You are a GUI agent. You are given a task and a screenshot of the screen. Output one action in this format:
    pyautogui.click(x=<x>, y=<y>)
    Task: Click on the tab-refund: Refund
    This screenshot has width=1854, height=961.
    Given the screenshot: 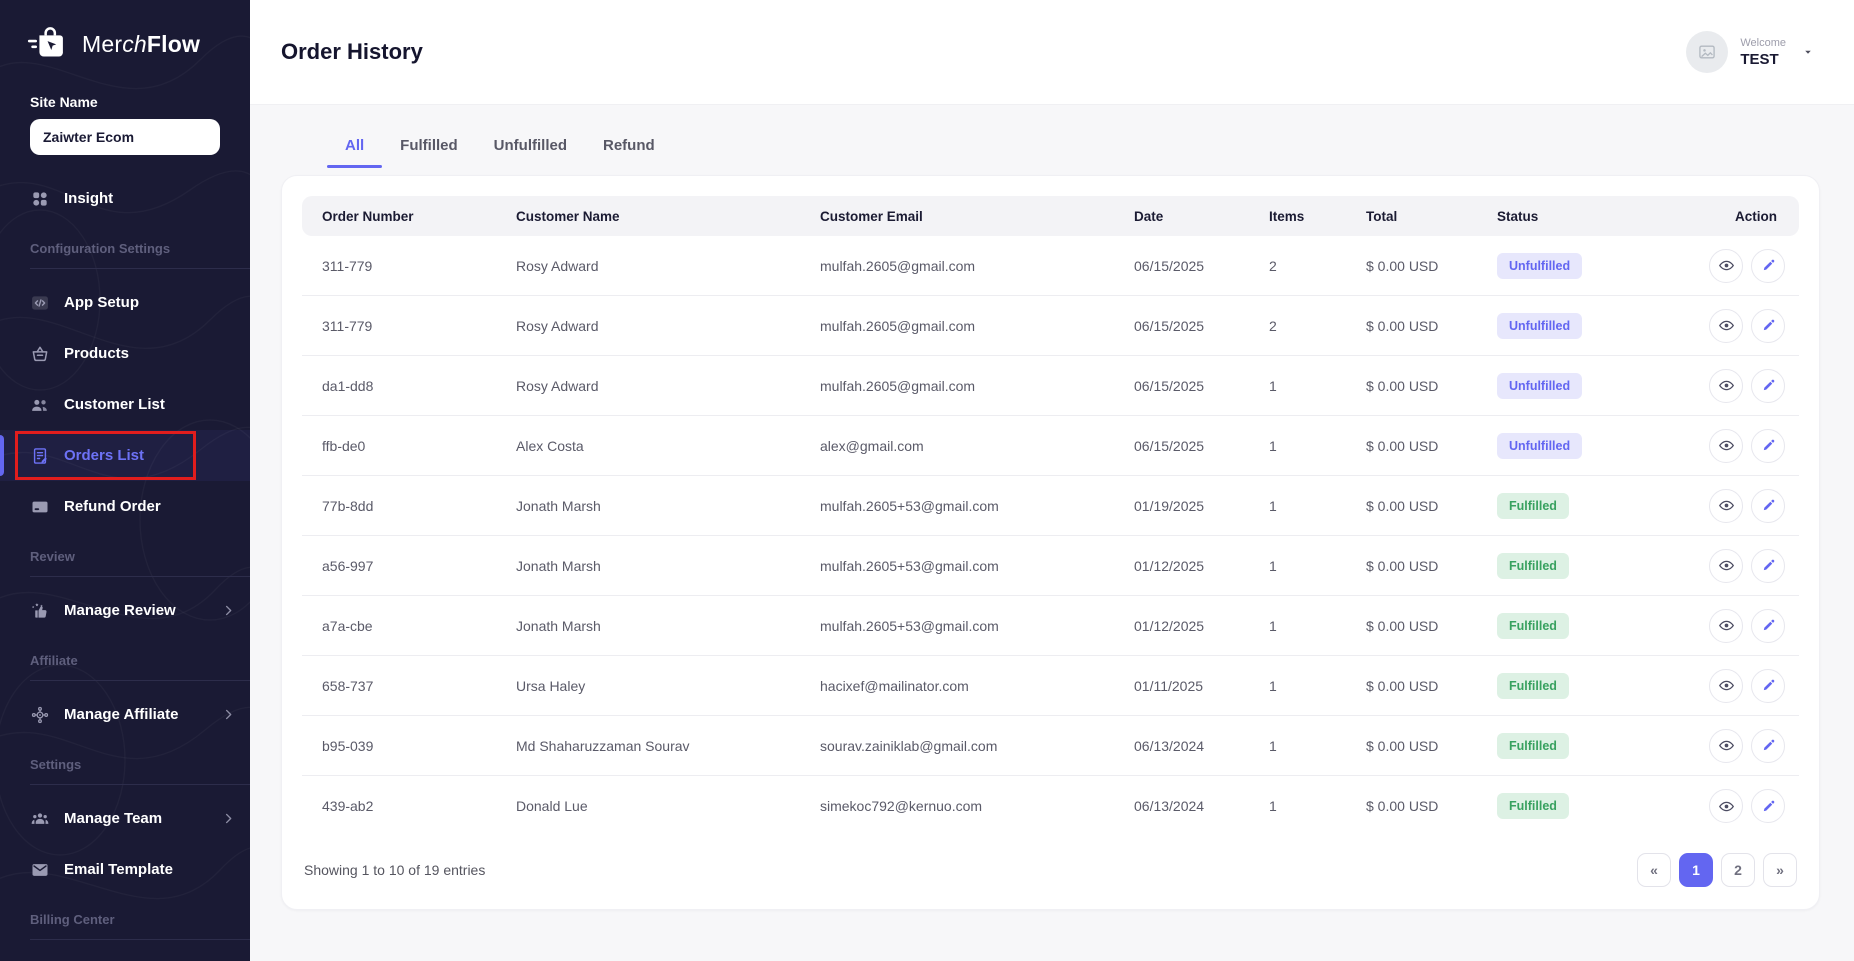 What is the action you would take?
    pyautogui.click(x=629, y=147)
    